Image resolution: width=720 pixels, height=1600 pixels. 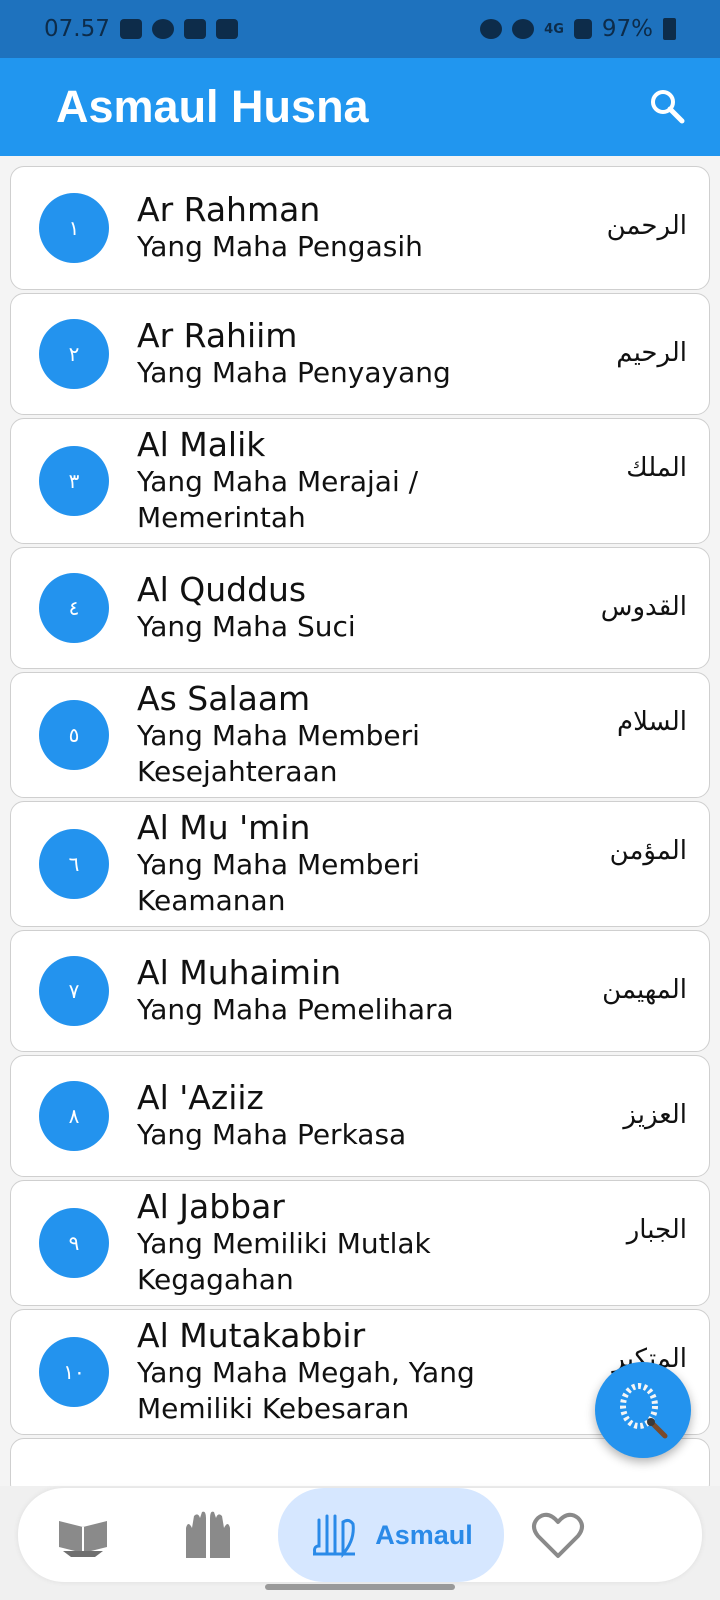 What do you see at coordinates (582, 29) in the screenshot?
I see `signal-icon` at bounding box center [582, 29].